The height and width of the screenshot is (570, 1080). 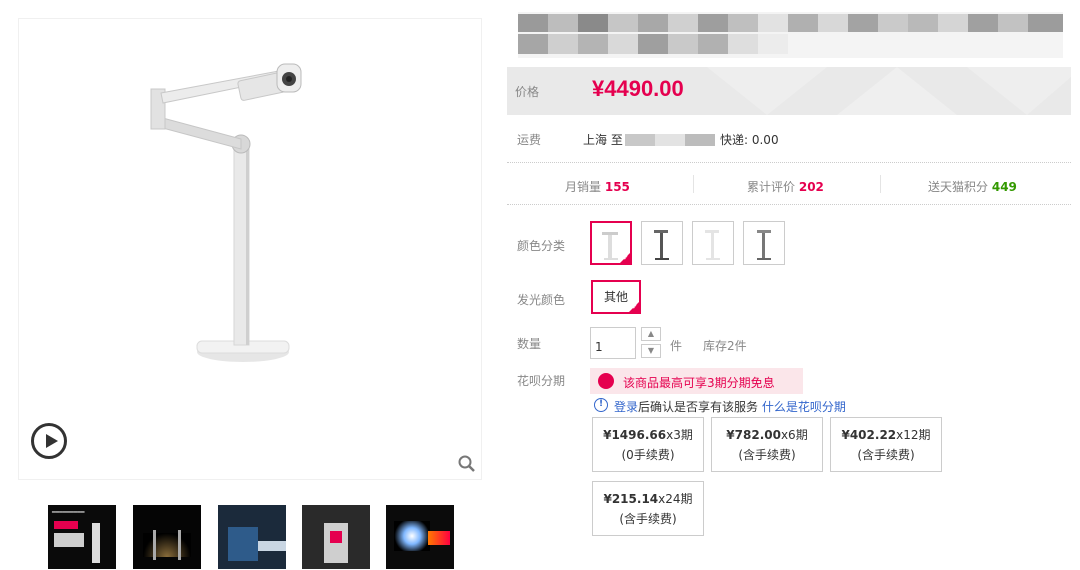 I want to click on login-link: 登录, so click(x=626, y=407).